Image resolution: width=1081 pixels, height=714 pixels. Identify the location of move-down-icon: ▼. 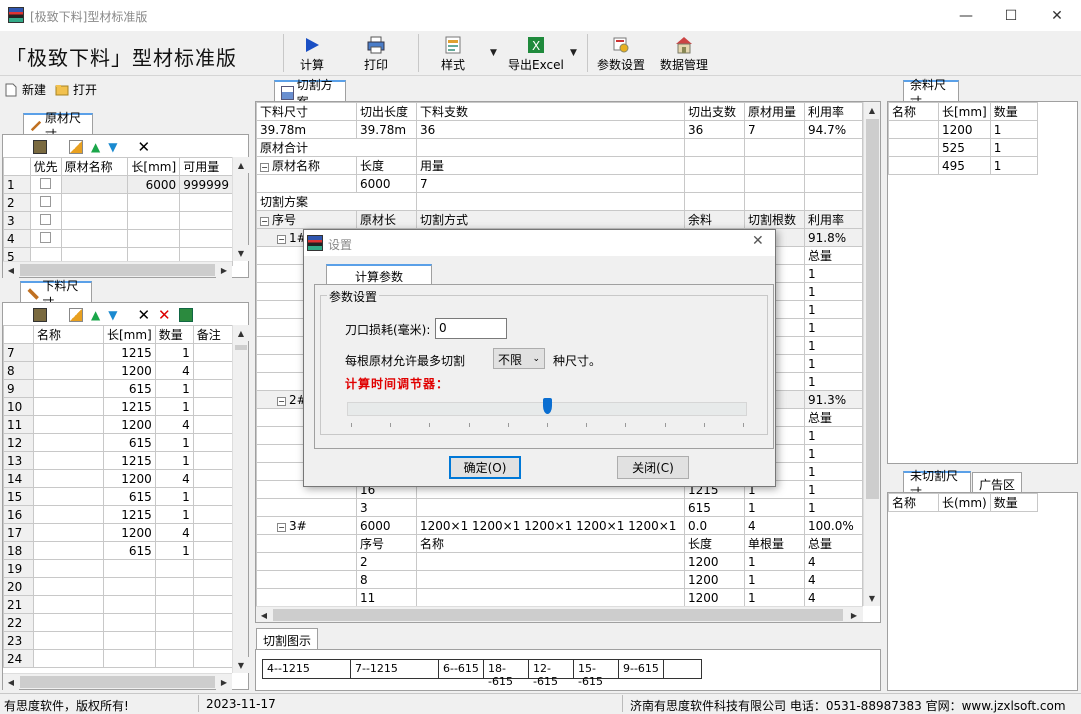
(112, 147).